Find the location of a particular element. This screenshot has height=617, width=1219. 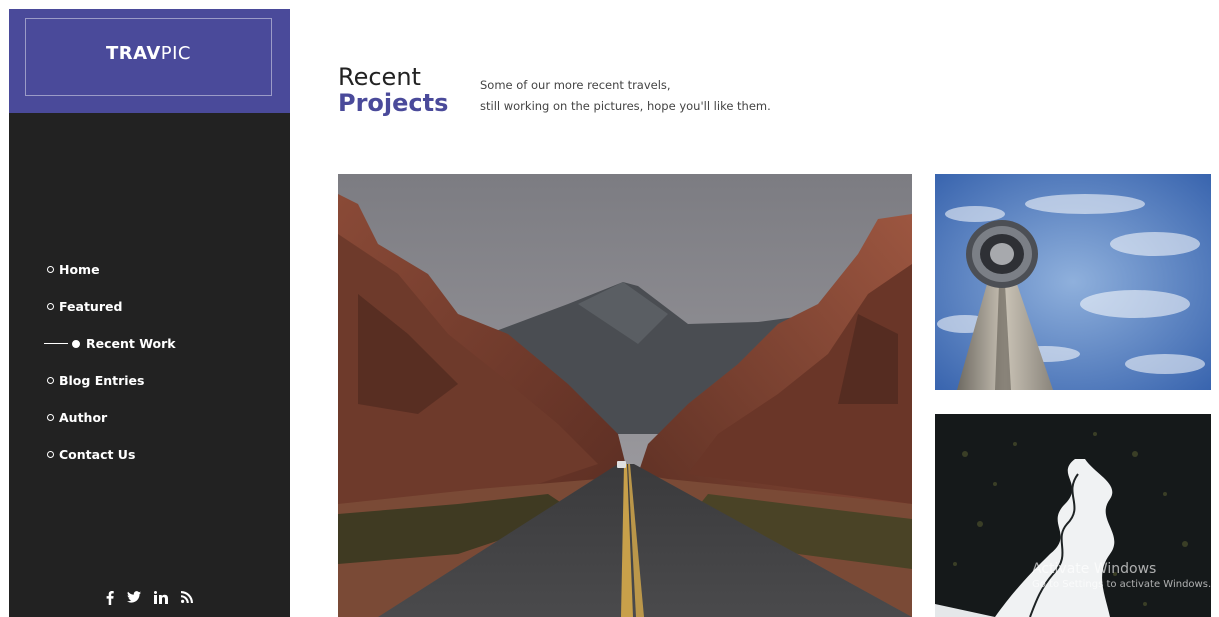

nav-item-blog-entries: Blog Entries is located at coordinates (149, 380).